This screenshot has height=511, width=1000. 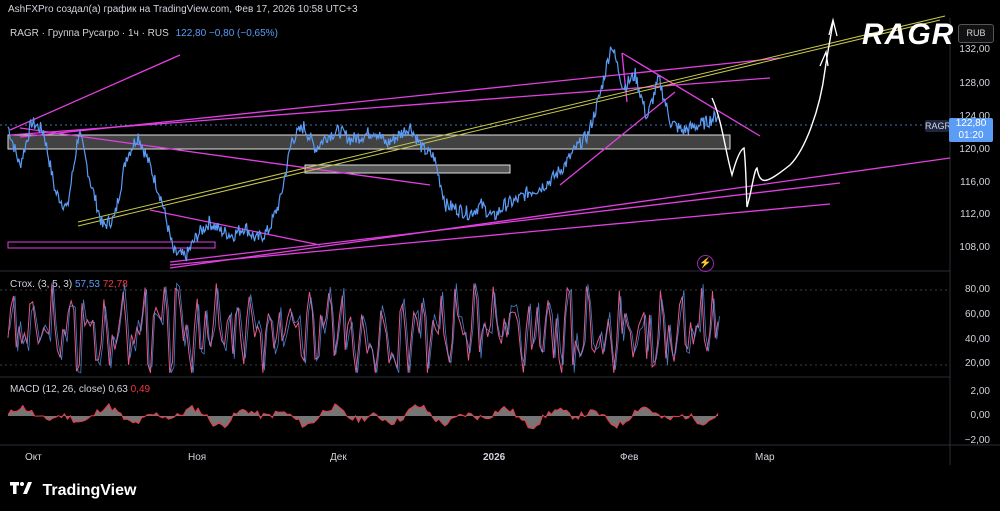 What do you see at coordinates (89, 490) in the screenshot?
I see `tradingview-logo-text: TradingView` at bounding box center [89, 490].